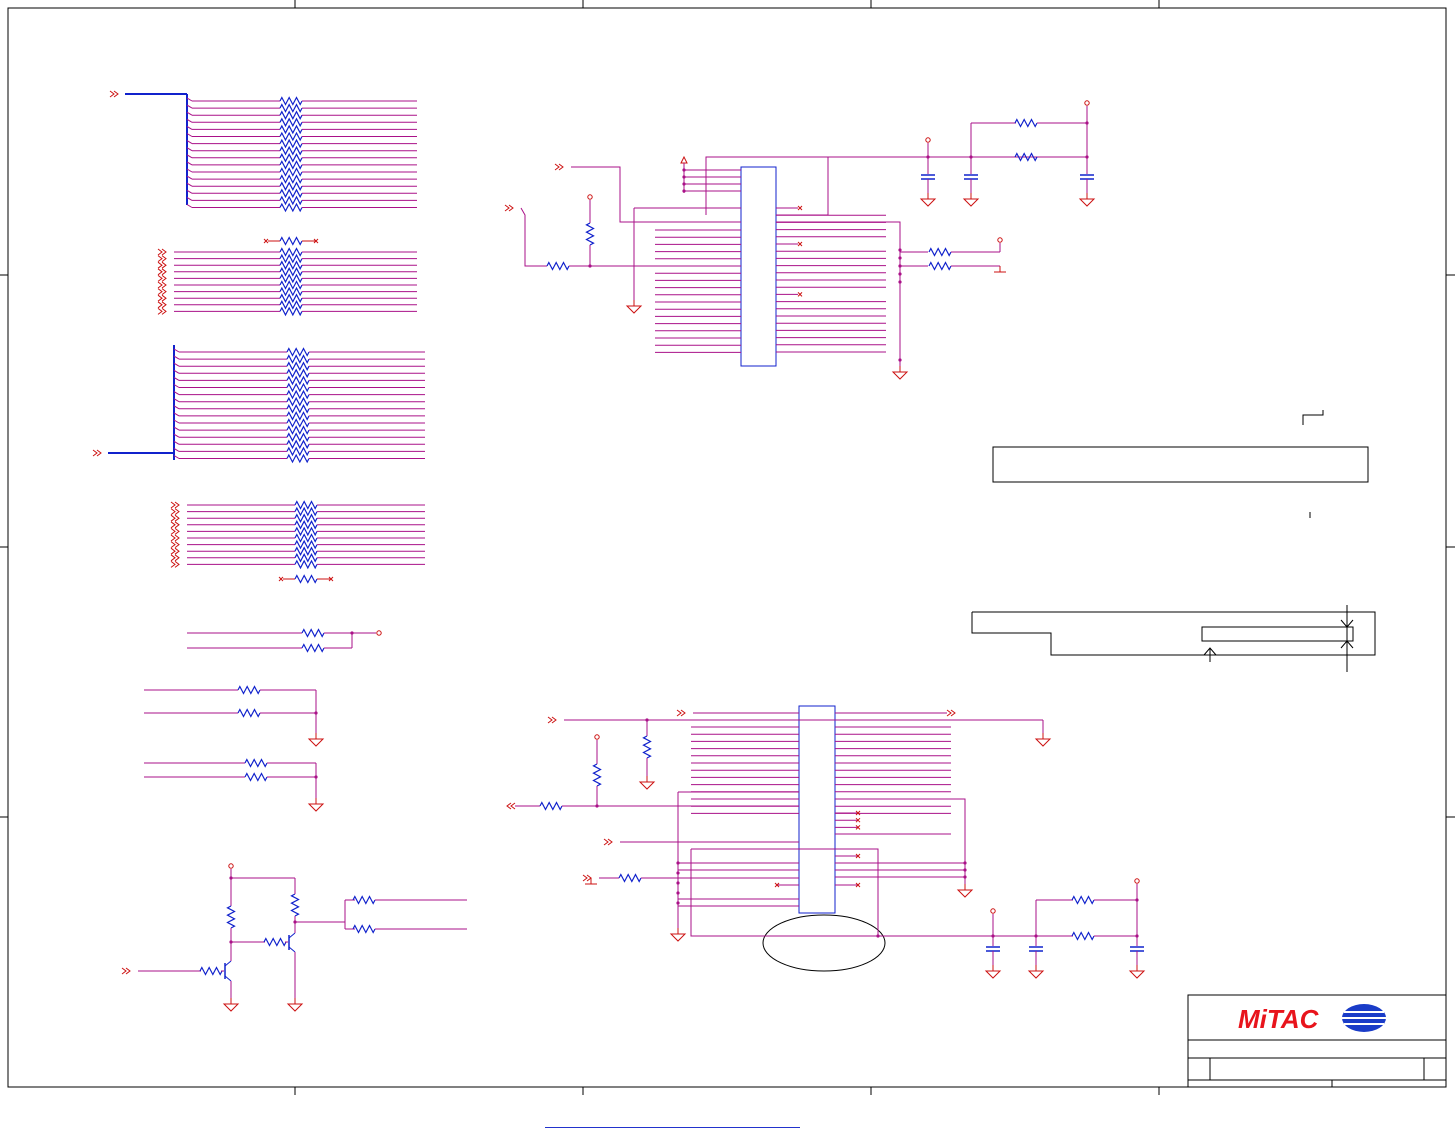 This screenshot has height=1135, width=1455. I want to click on no-connect-icon, so click(800, 208).